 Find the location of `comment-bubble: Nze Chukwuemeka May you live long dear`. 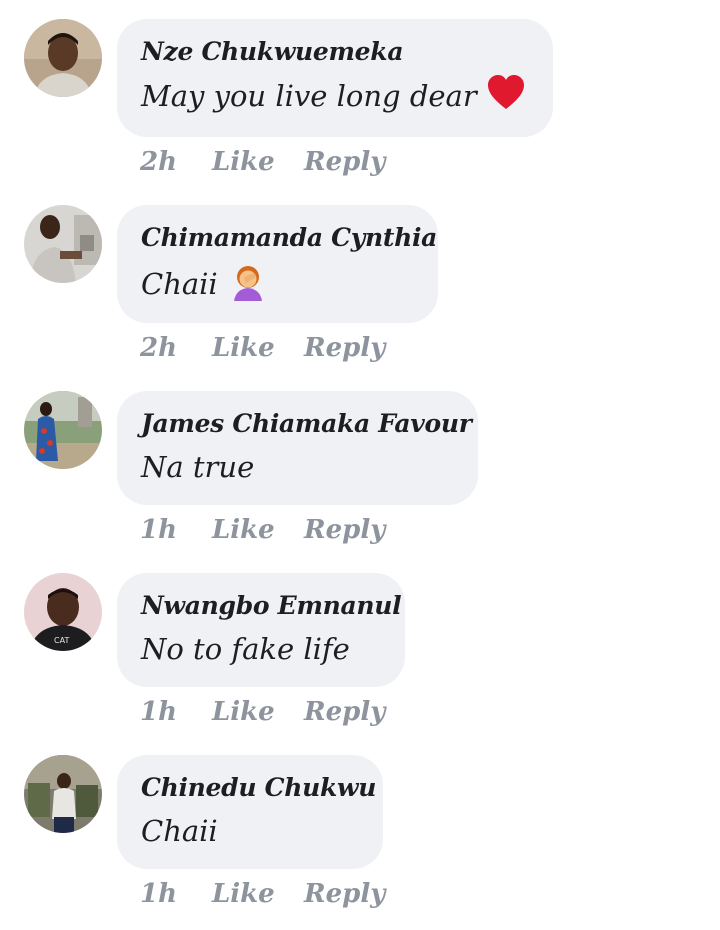

comment-bubble: Nze Chukwuemeka May you live long dear is located at coordinates (335, 78).